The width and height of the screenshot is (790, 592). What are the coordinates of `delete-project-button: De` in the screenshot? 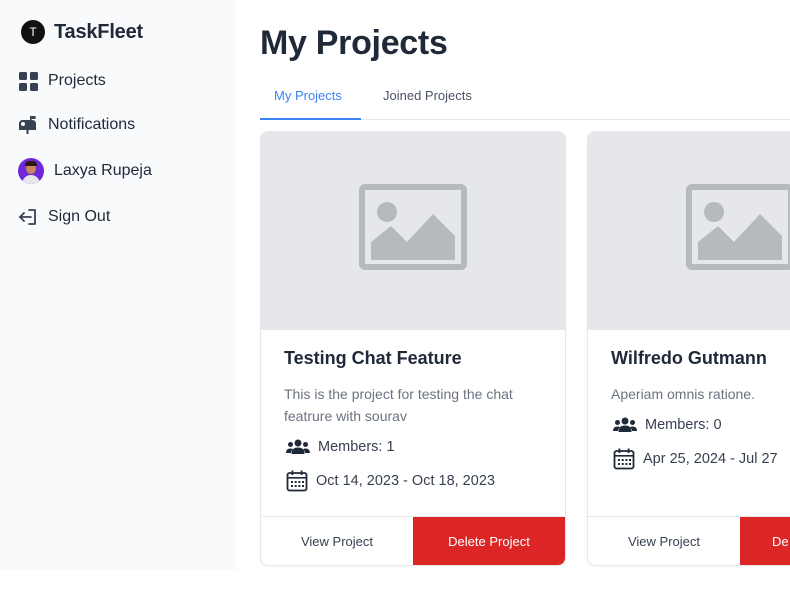 It's located at (765, 541).